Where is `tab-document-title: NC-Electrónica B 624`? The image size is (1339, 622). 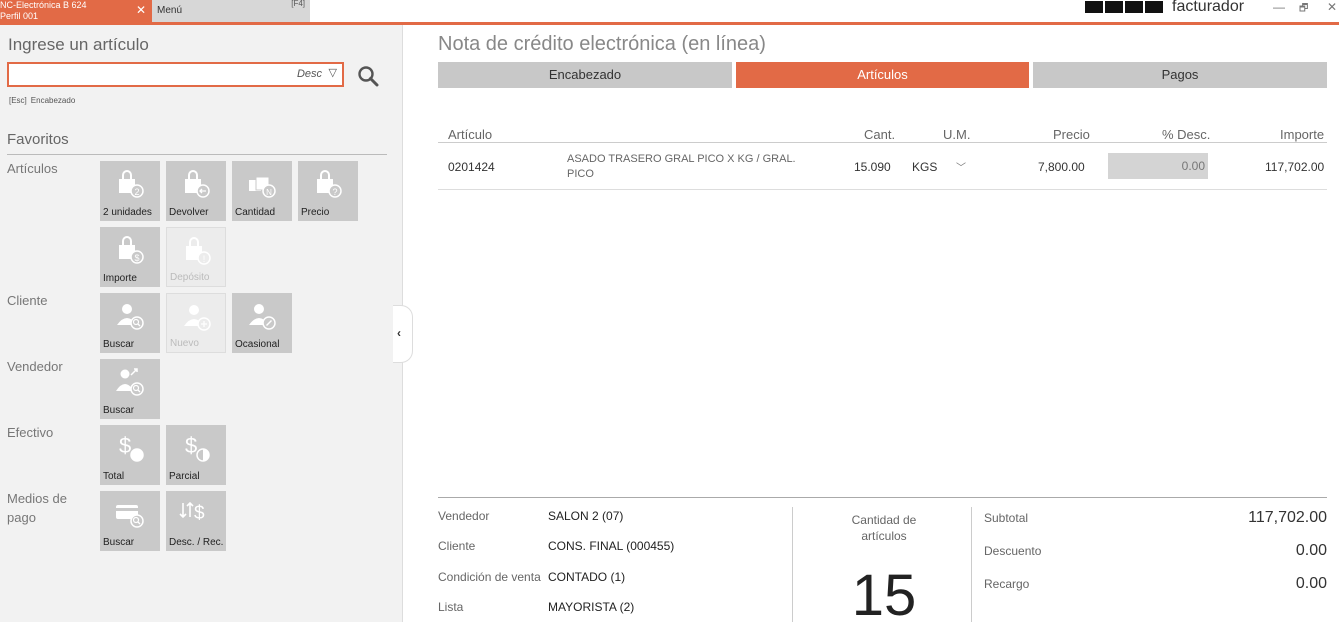
tab-document-title: NC-Electrónica B 624 is located at coordinates (43, 5).